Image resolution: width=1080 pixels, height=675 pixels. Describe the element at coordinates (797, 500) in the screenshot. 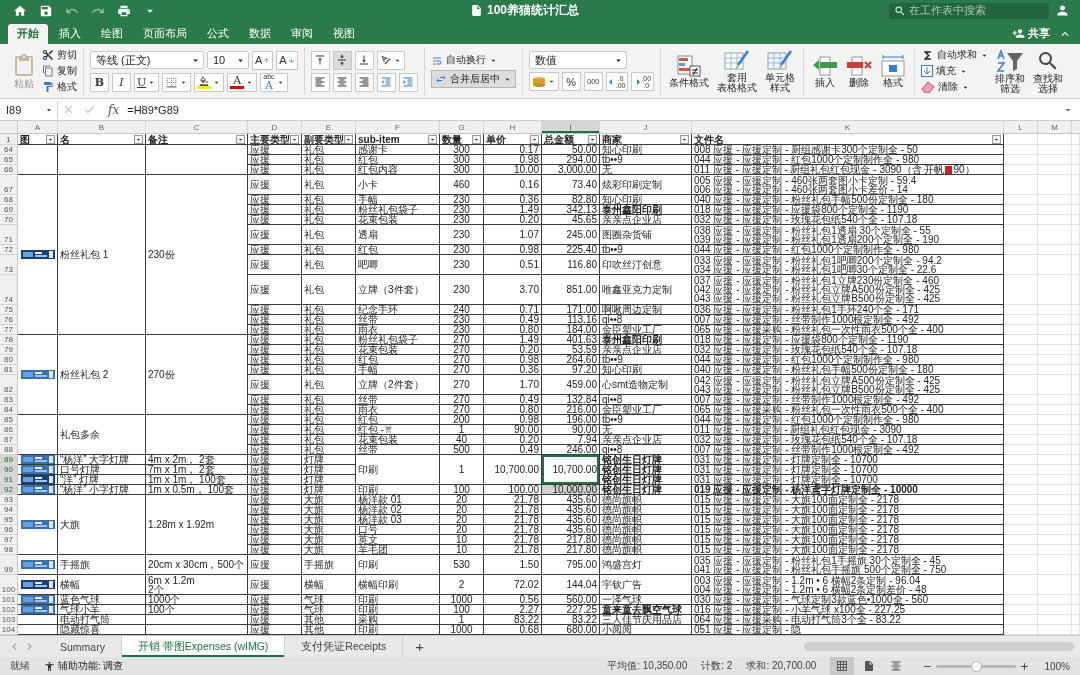

I see `cell-text: 015 应援 - 应援定制 - 大旗100面定制全 - 2178` at that location.